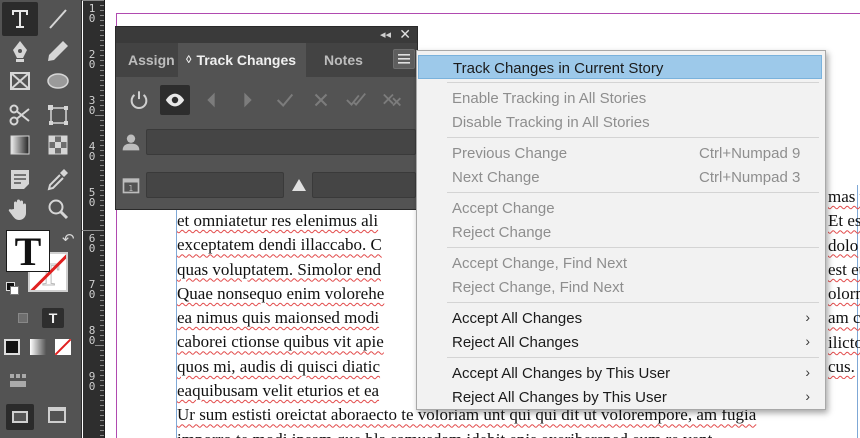 This screenshot has height=438, width=860. I want to click on fill-swatch: T, so click(28, 251).